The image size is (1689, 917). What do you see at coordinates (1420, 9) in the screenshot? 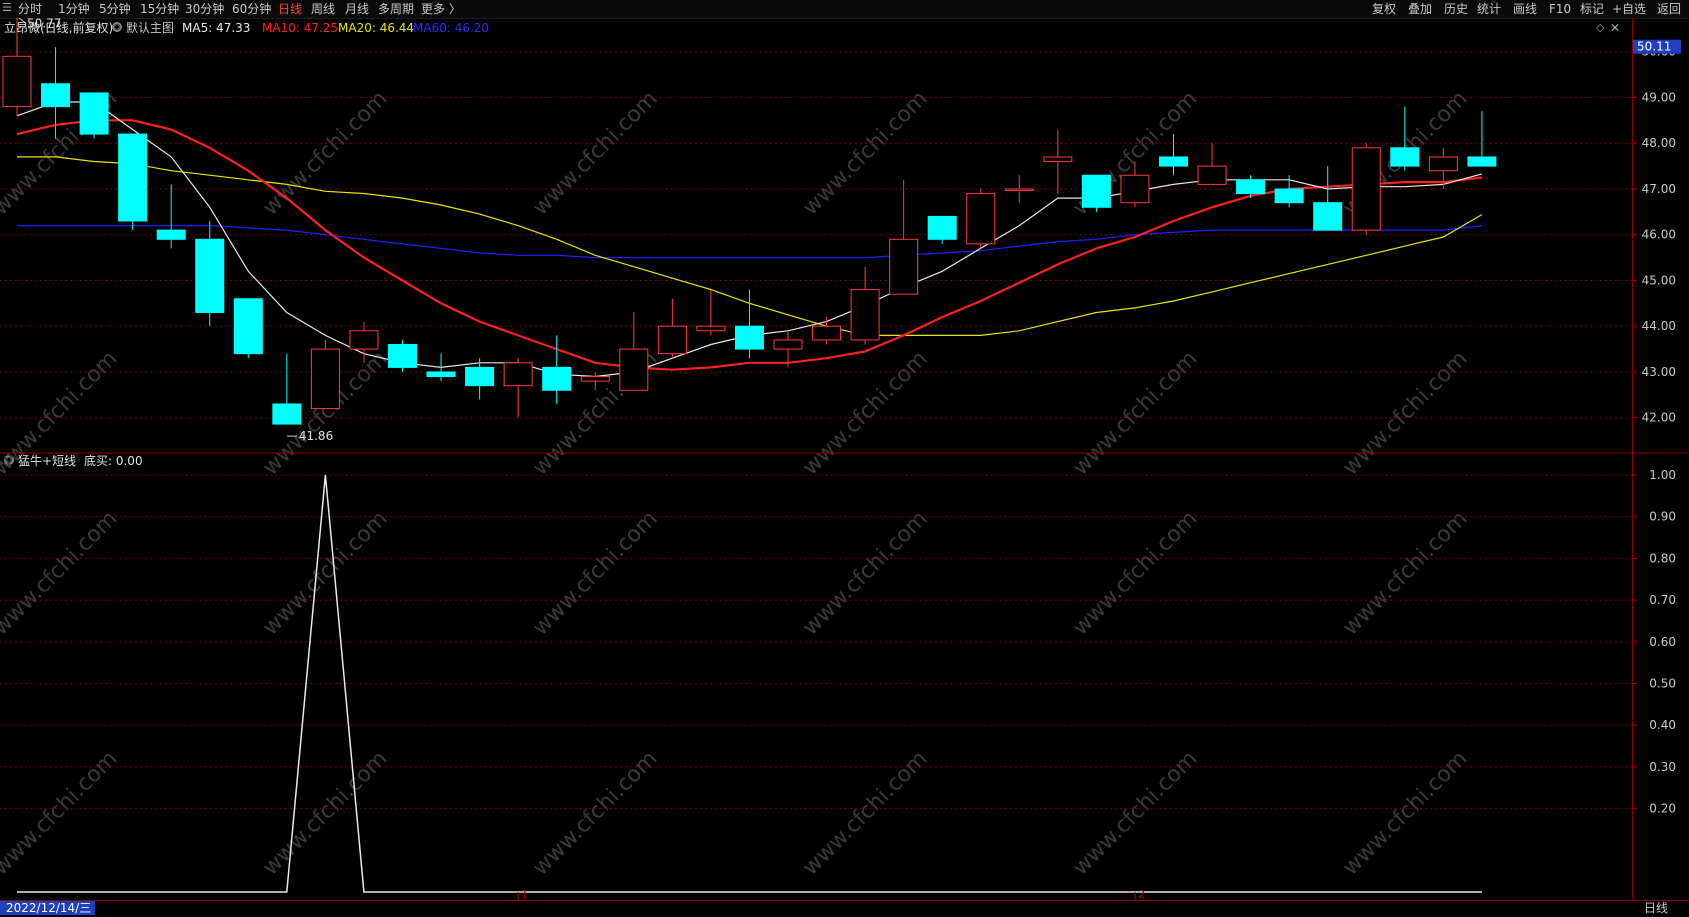
I see `tool-1: 叠加` at bounding box center [1420, 9].